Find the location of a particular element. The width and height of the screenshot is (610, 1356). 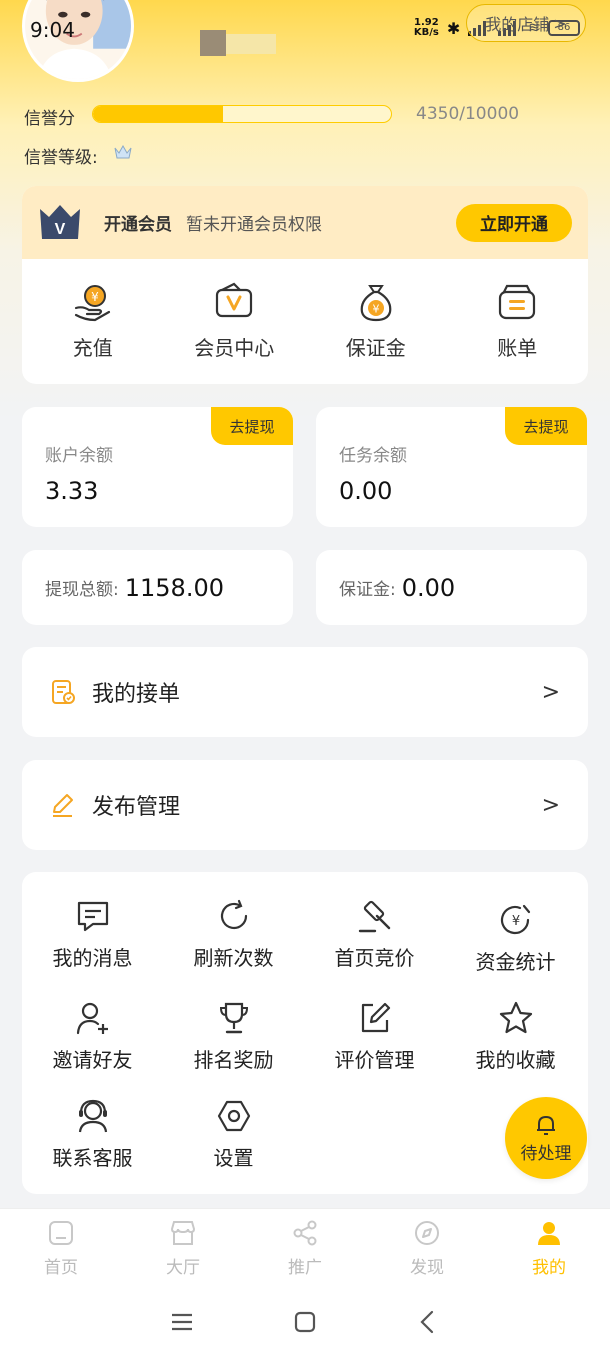

vip-badge-icon: V is located at coordinates (60, 221).